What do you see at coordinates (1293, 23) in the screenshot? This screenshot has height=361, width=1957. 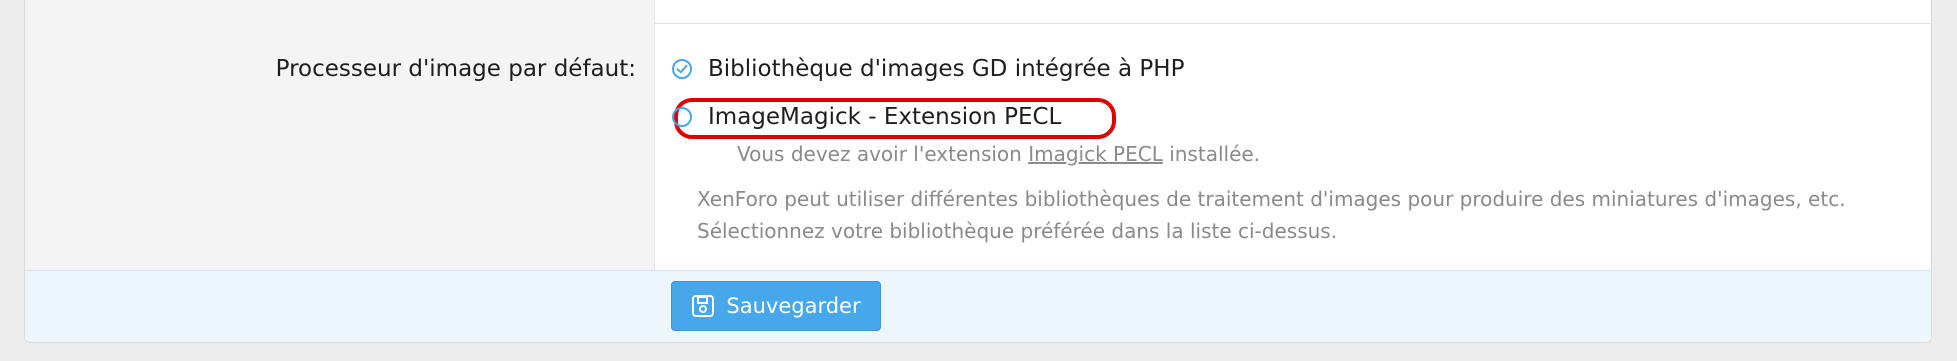 I see `row-divider` at bounding box center [1293, 23].